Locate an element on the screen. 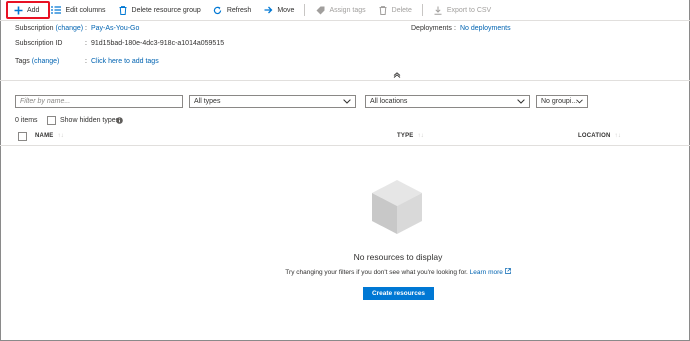 The height and width of the screenshot is (341, 690). select-all-checkbox is located at coordinates (22, 136).